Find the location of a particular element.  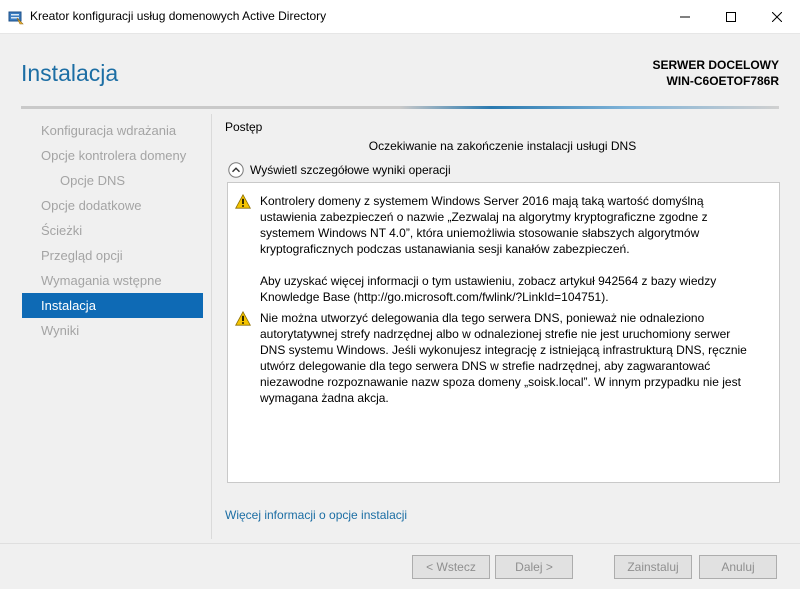

nav-separator is located at coordinates (211, 326).